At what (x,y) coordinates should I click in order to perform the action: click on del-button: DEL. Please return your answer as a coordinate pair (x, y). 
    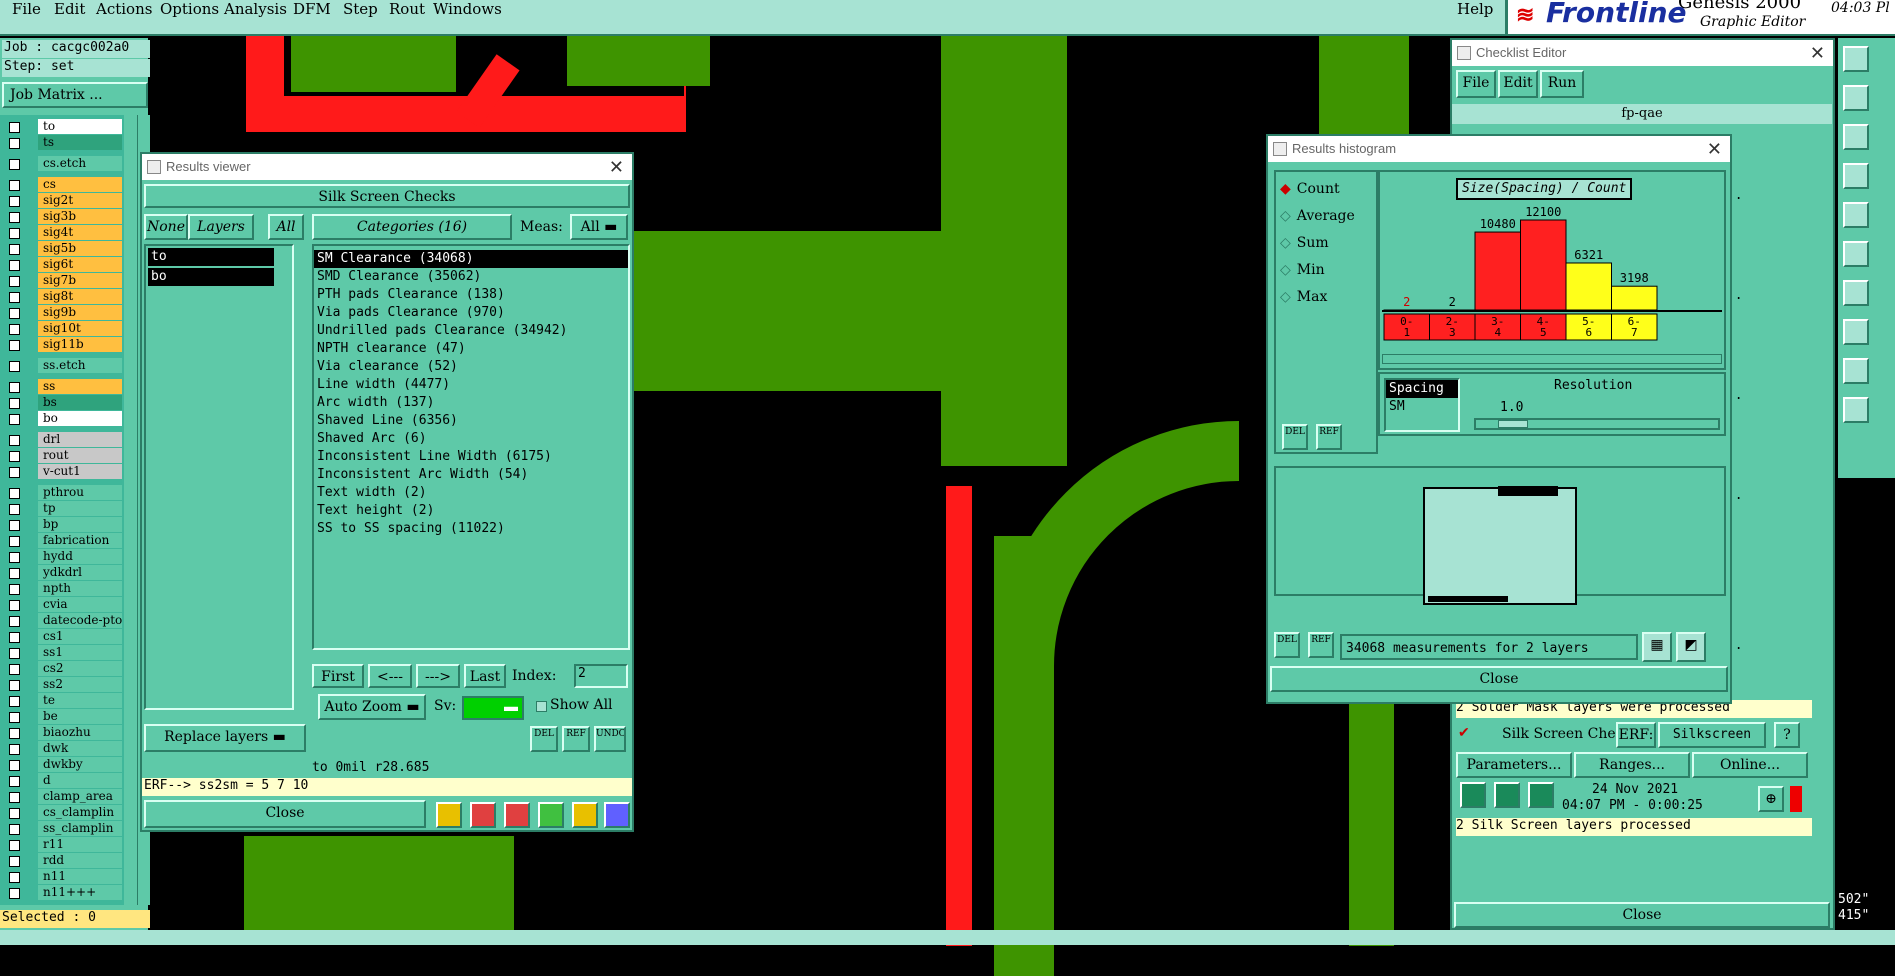
    Looking at the image, I should click on (544, 739).